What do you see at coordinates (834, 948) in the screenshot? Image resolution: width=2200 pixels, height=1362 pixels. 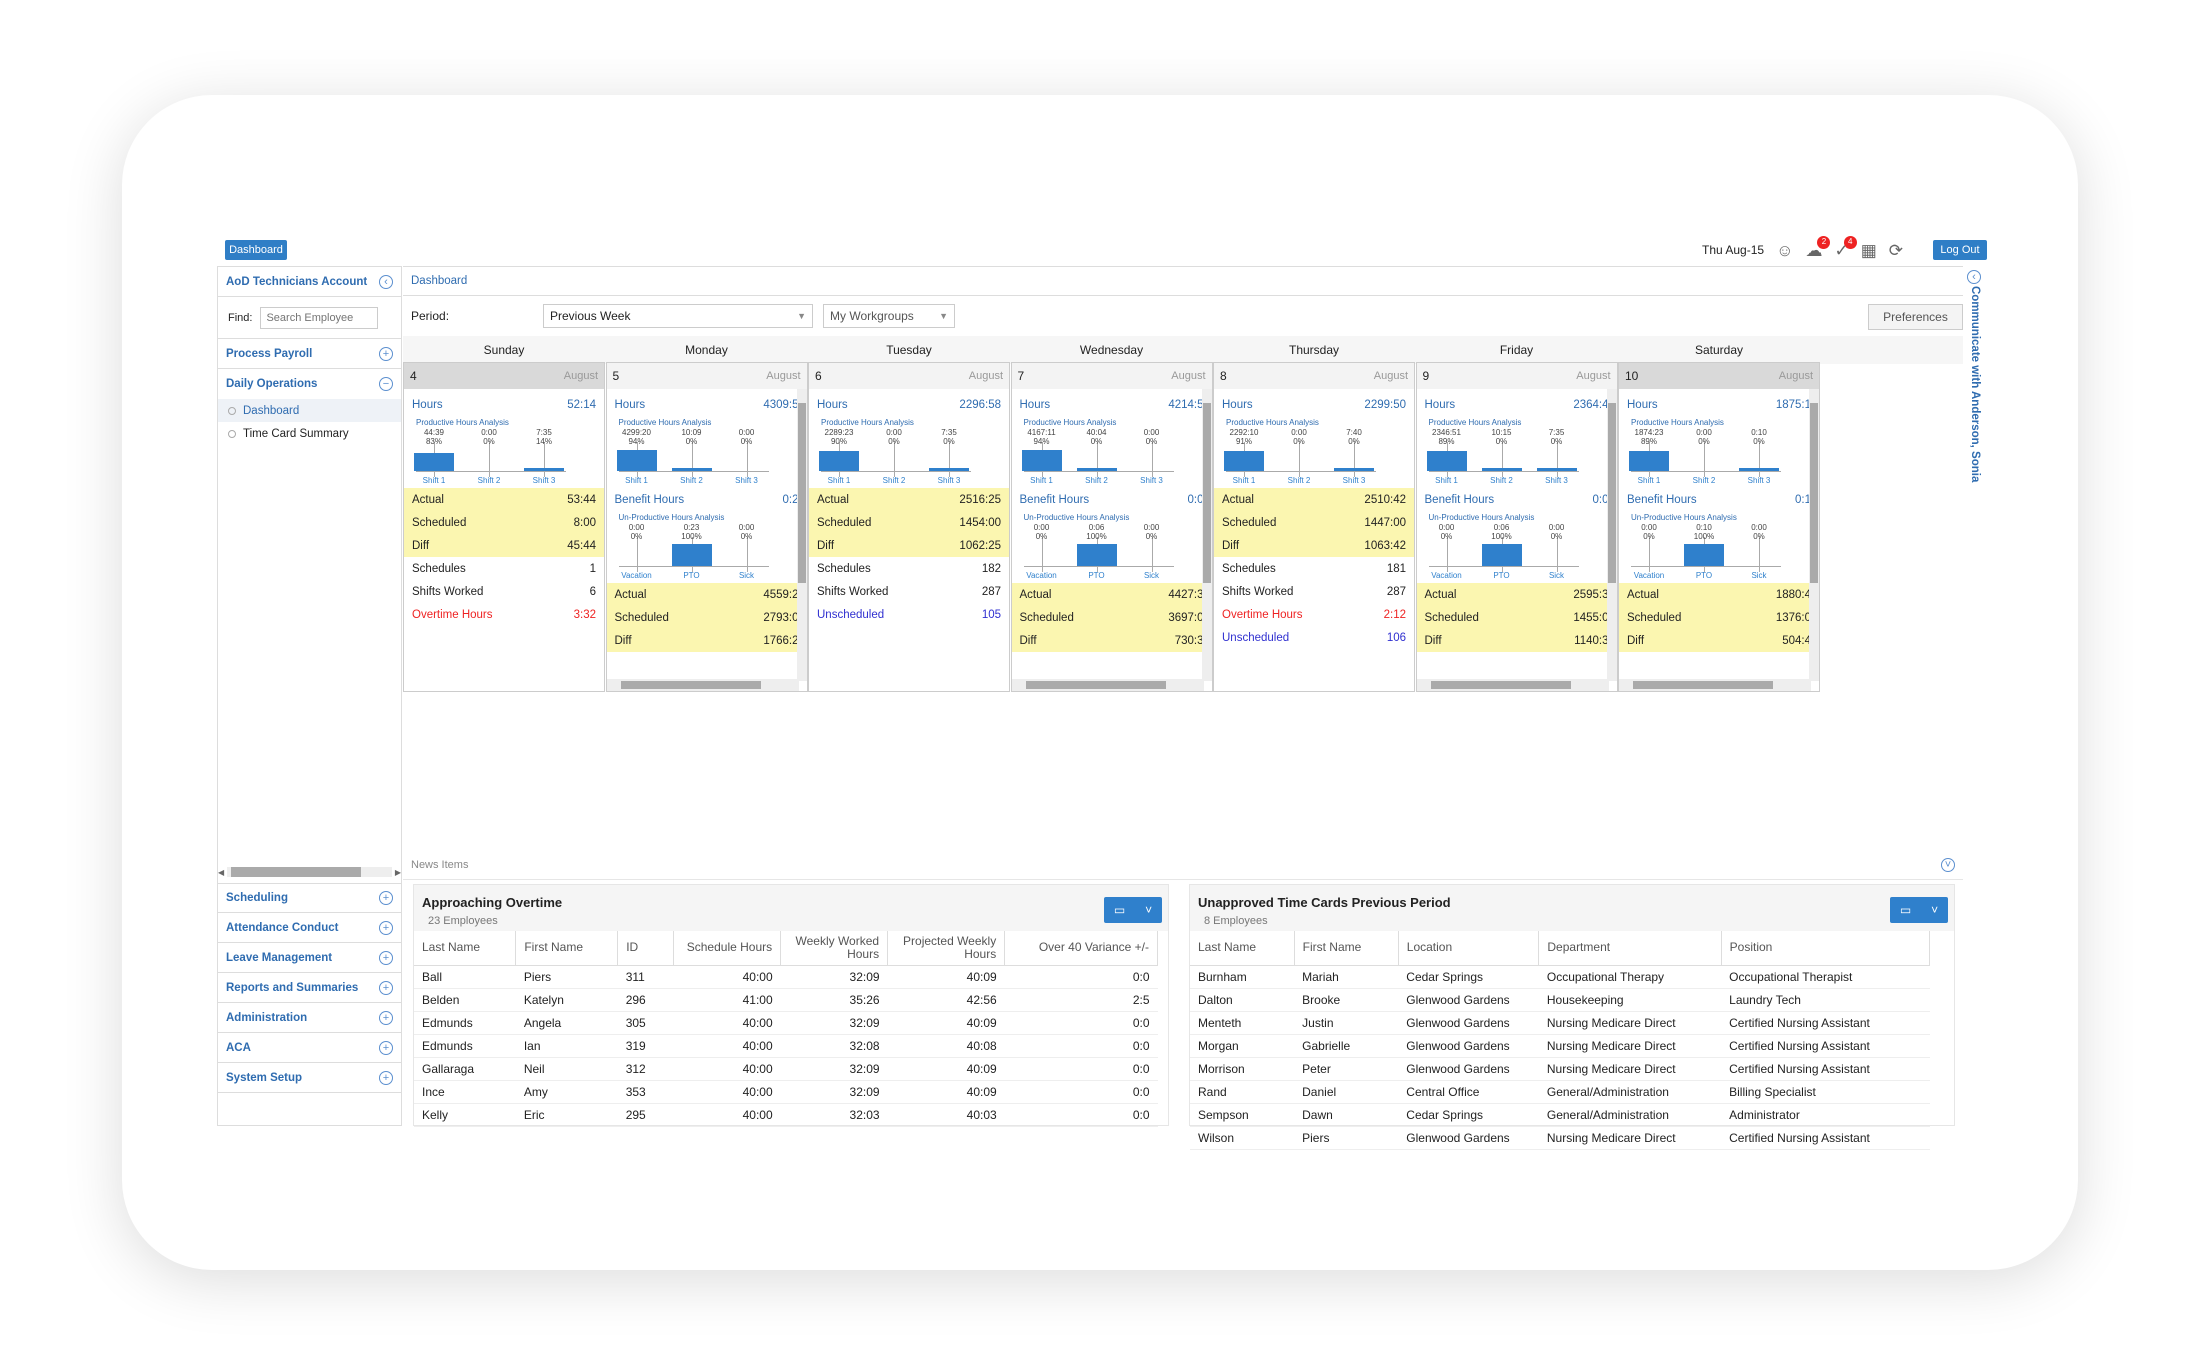 I see `column-header: Weekly Worked Hours` at bounding box center [834, 948].